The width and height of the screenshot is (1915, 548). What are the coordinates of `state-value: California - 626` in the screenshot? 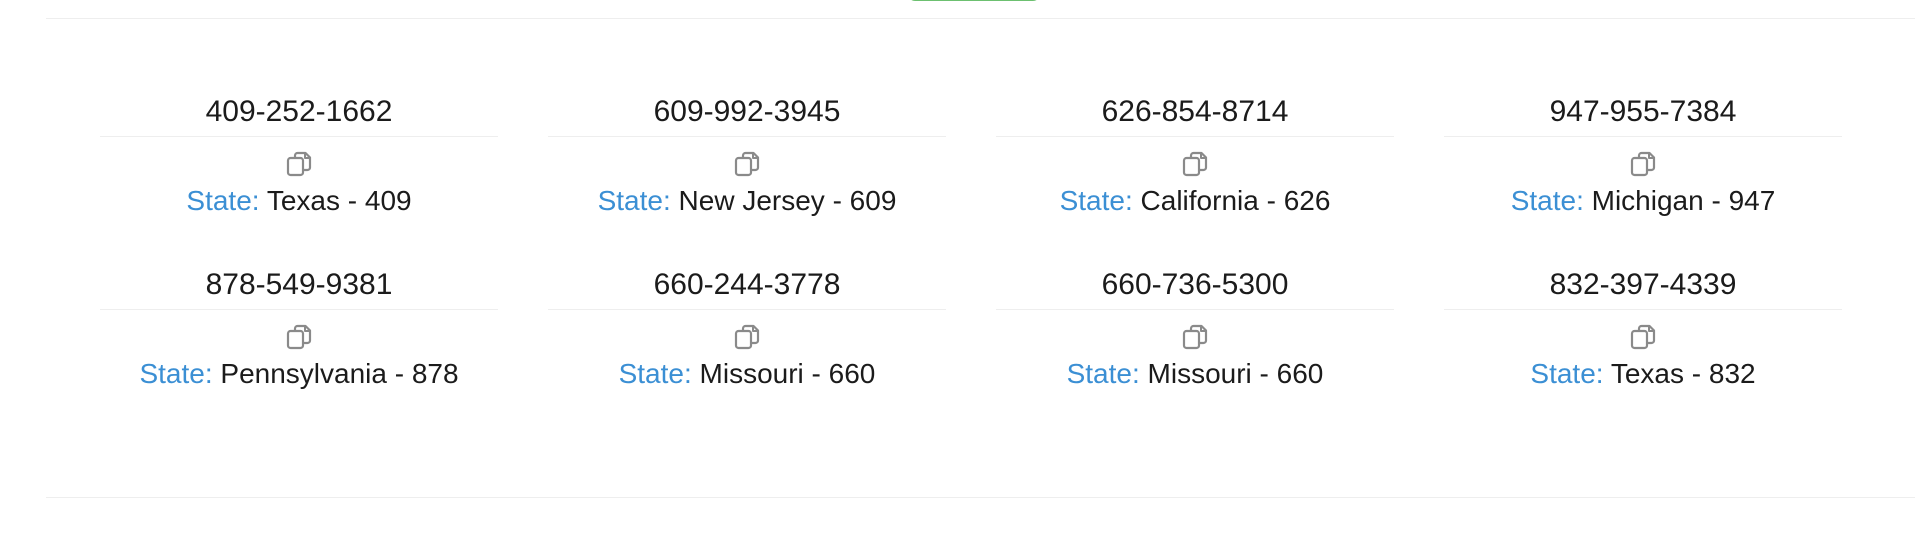 It's located at (1235, 200).